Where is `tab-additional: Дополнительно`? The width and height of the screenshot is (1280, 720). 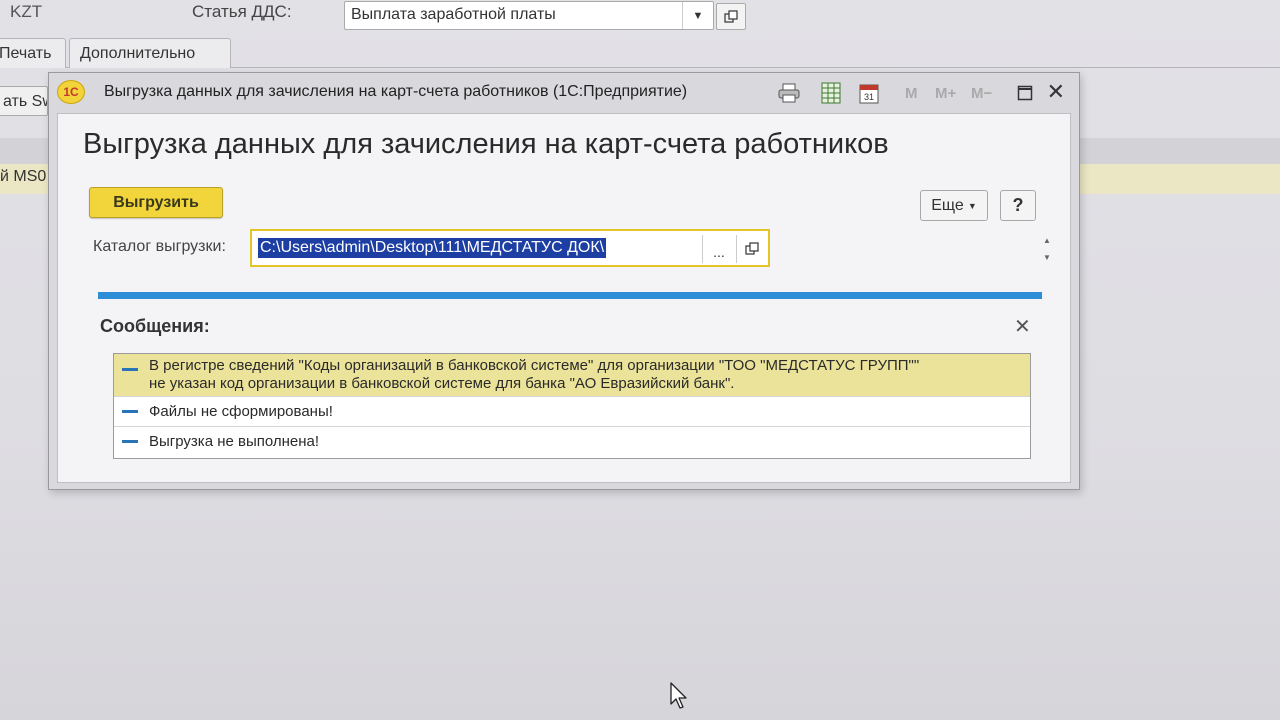
tab-additional: Дополнительно is located at coordinates (150, 53).